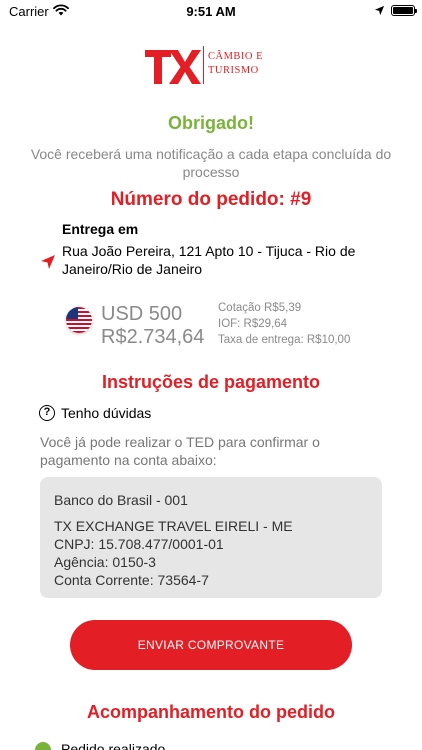 This screenshot has height=750, width=422. I want to click on agency: Agência: 0150-3, so click(105, 562).